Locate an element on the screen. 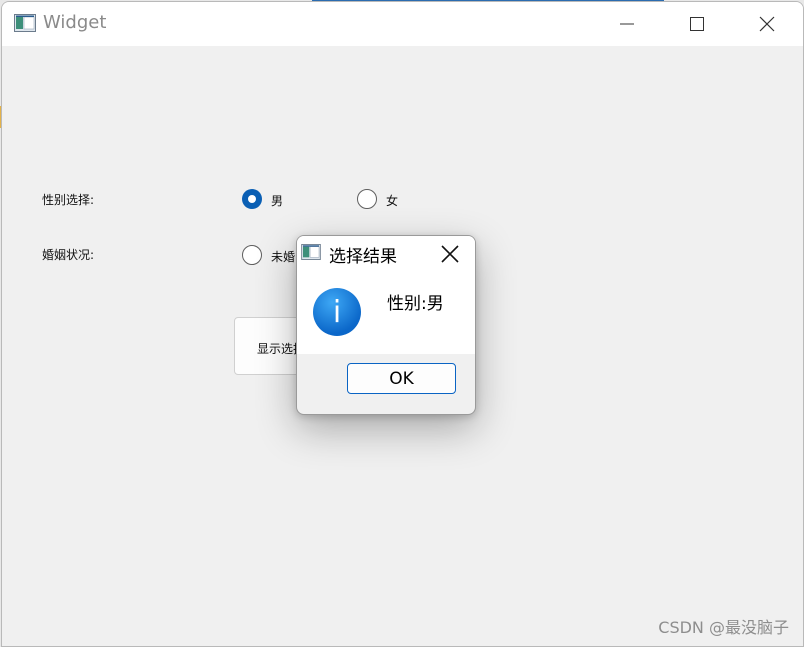 The height and width of the screenshot is (647, 804). ok-button: OK is located at coordinates (401, 378).